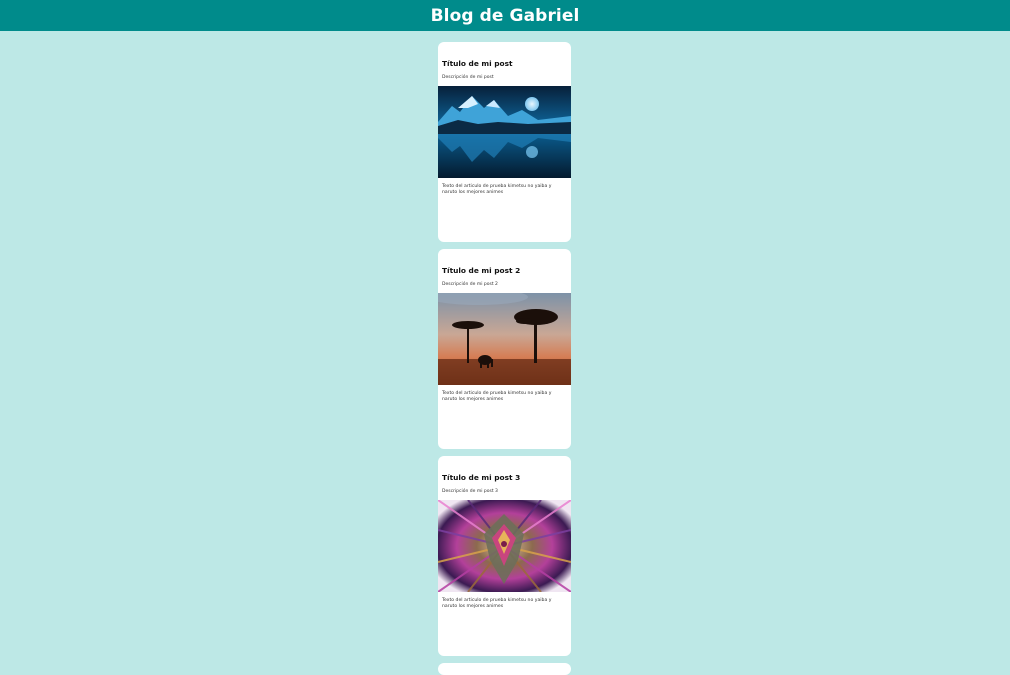 The height and width of the screenshot is (675, 1010). What do you see at coordinates (468, 77) in the screenshot?
I see `post-description: Descripción de mi post` at bounding box center [468, 77].